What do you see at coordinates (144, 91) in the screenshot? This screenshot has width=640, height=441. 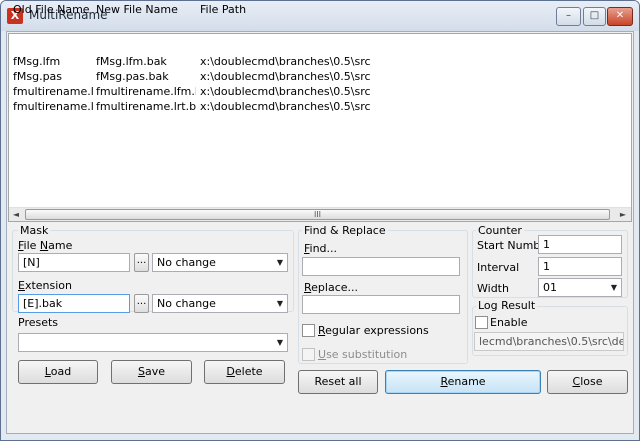 I see `row-3-new-name: fmultirename.lfm.bak` at bounding box center [144, 91].